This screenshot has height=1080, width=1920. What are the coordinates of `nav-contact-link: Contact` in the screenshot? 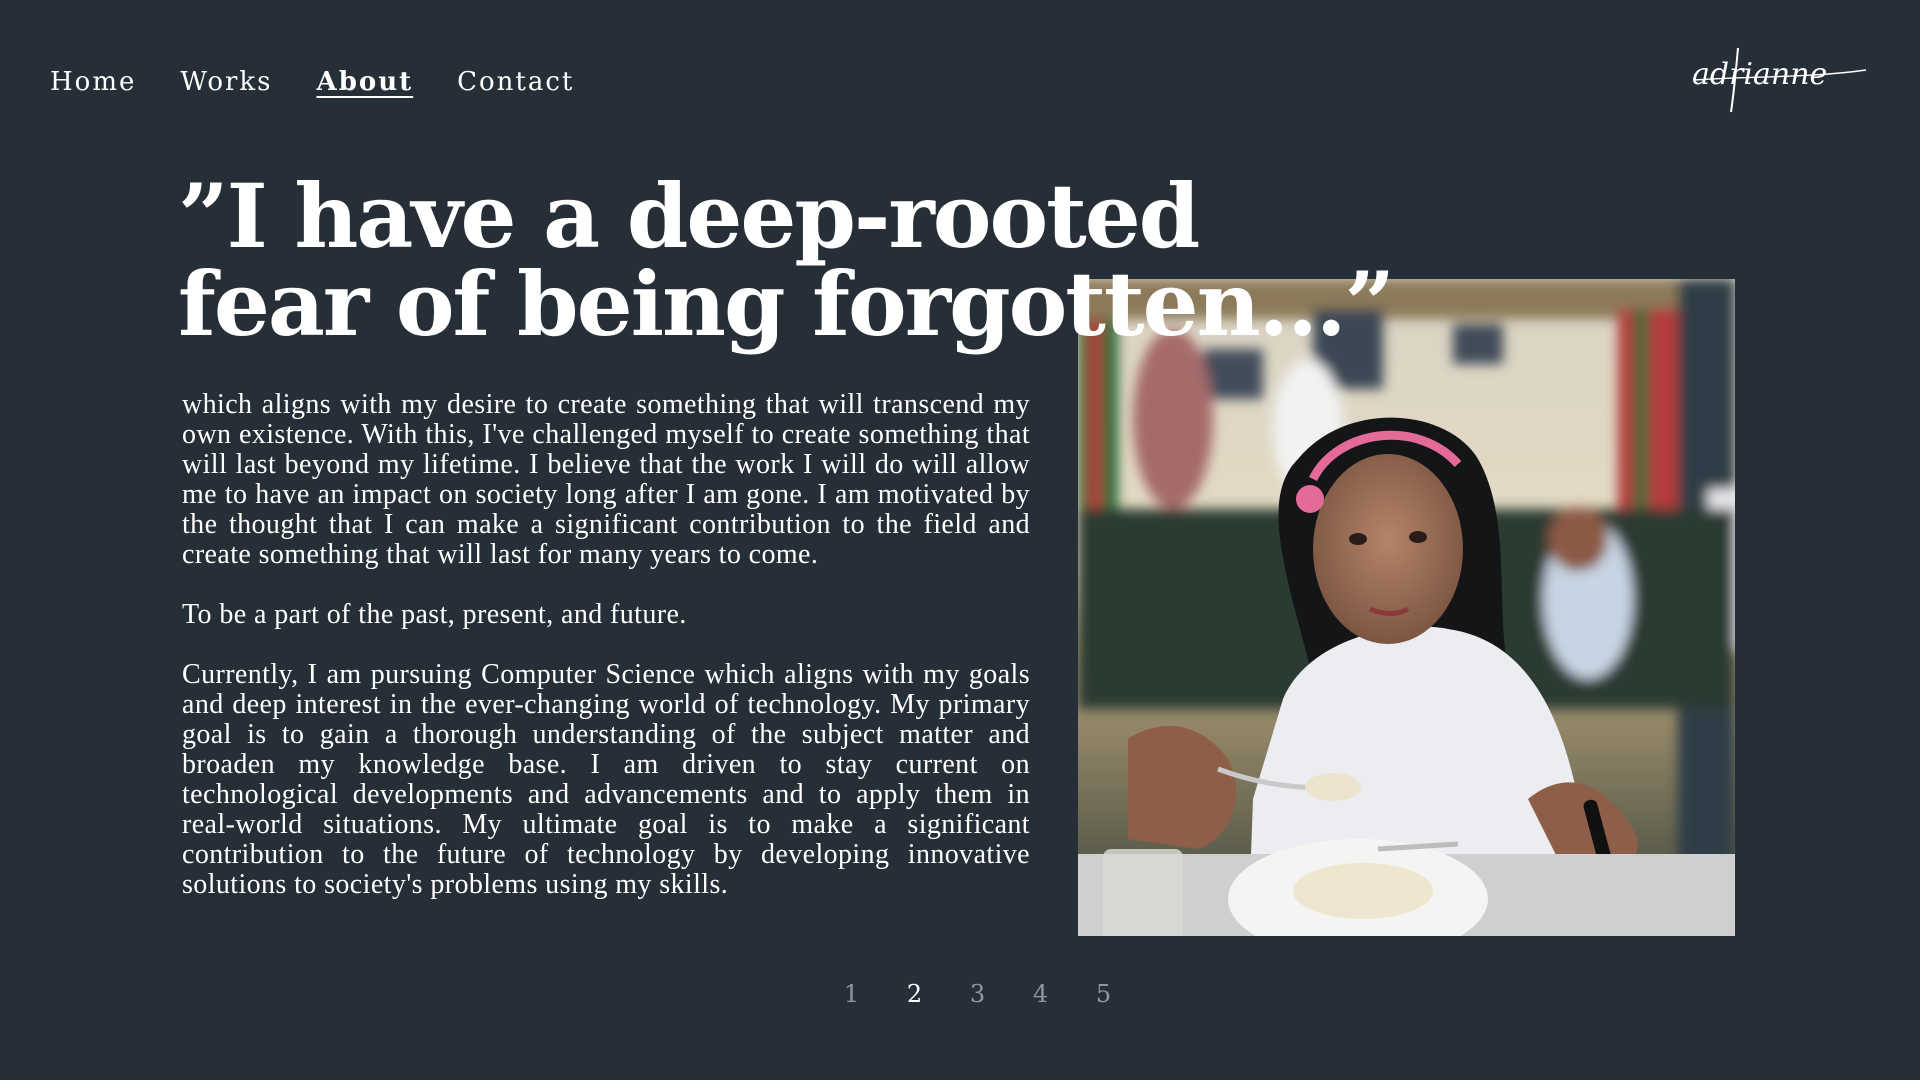 It's located at (515, 82).